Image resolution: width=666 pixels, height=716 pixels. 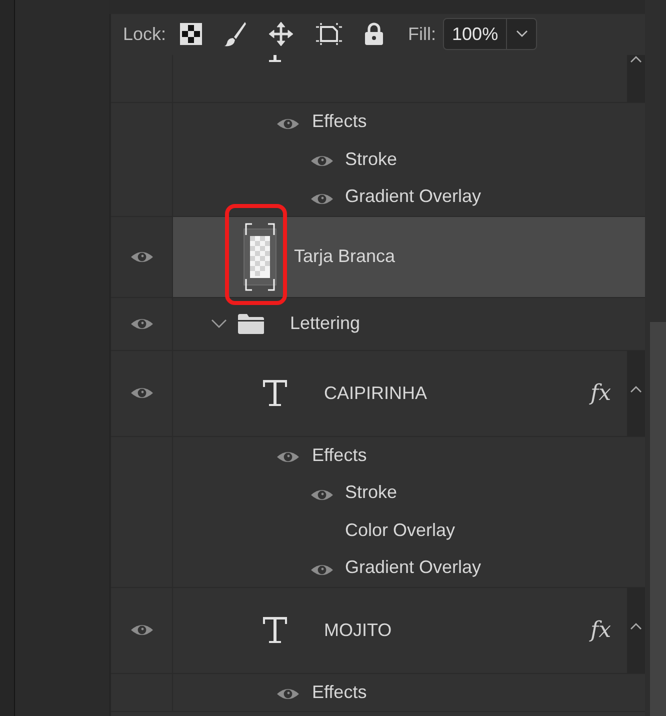 I want to click on layer-row: MOJITO fx, so click(x=378, y=631).